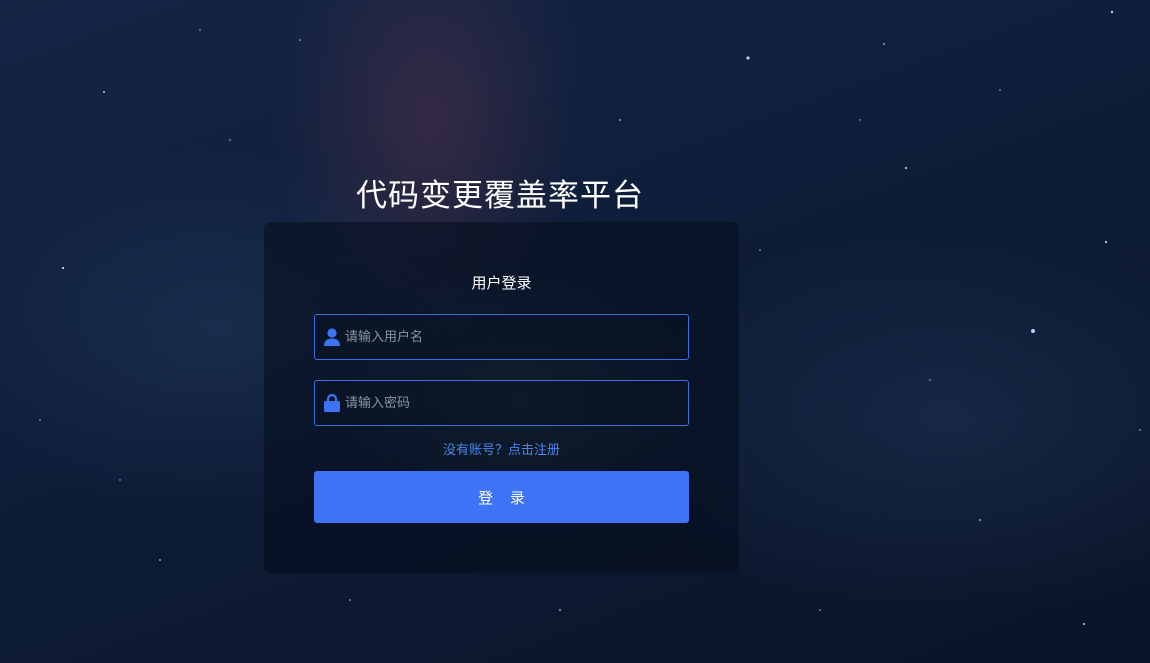 The width and height of the screenshot is (1150, 663). What do you see at coordinates (332, 337) in the screenshot?
I see `user-icon` at bounding box center [332, 337].